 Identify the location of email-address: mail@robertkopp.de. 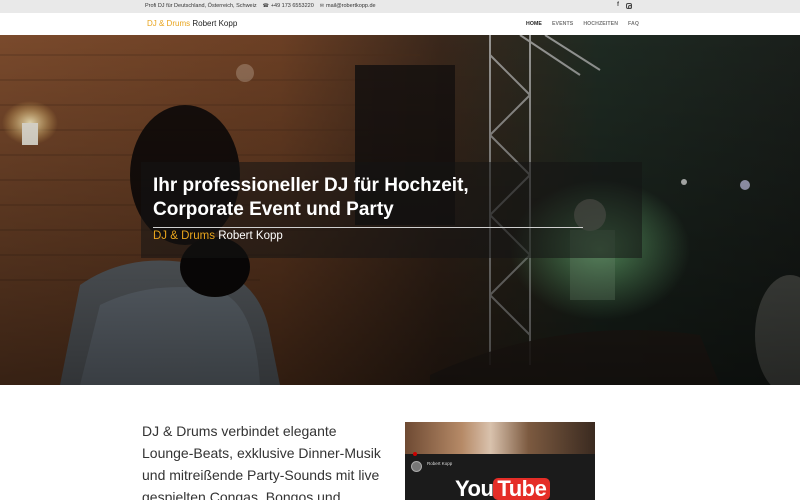
(351, 6).